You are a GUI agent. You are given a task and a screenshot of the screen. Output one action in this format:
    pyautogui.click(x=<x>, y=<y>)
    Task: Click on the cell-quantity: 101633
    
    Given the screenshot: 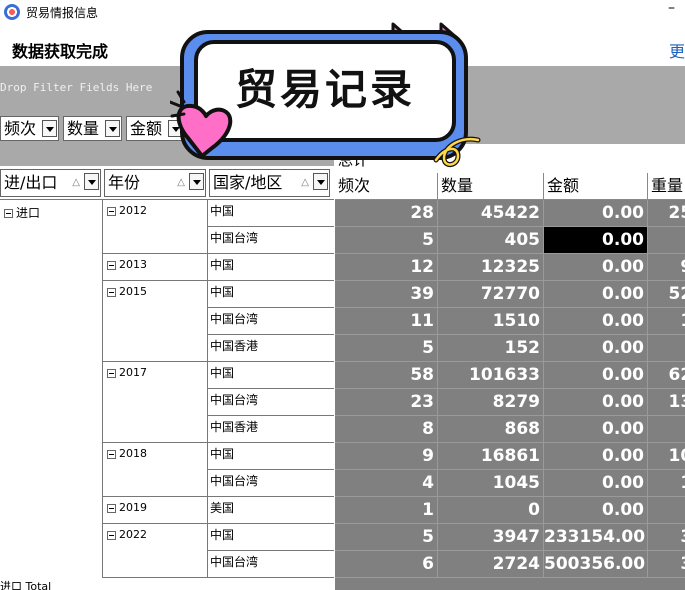 What is the action you would take?
    pyautogui.click(x=491, y=375)
    